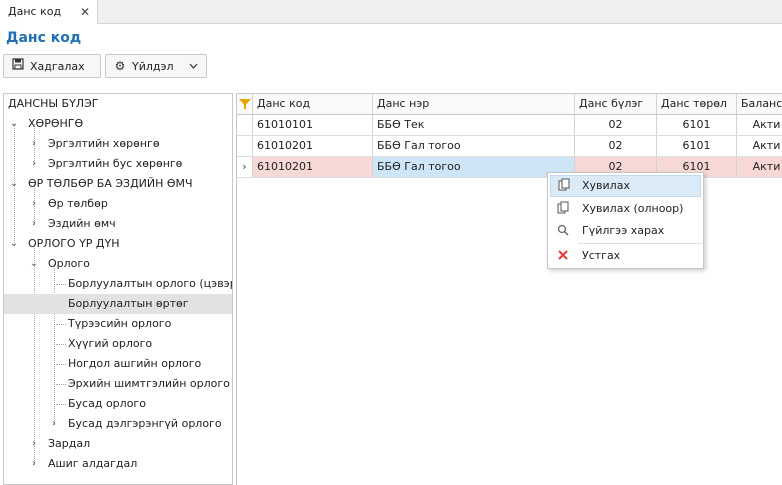  I want to click on table-row: 61010101 ББӨ Тек 02 6101 Акти, so click(509, 125).